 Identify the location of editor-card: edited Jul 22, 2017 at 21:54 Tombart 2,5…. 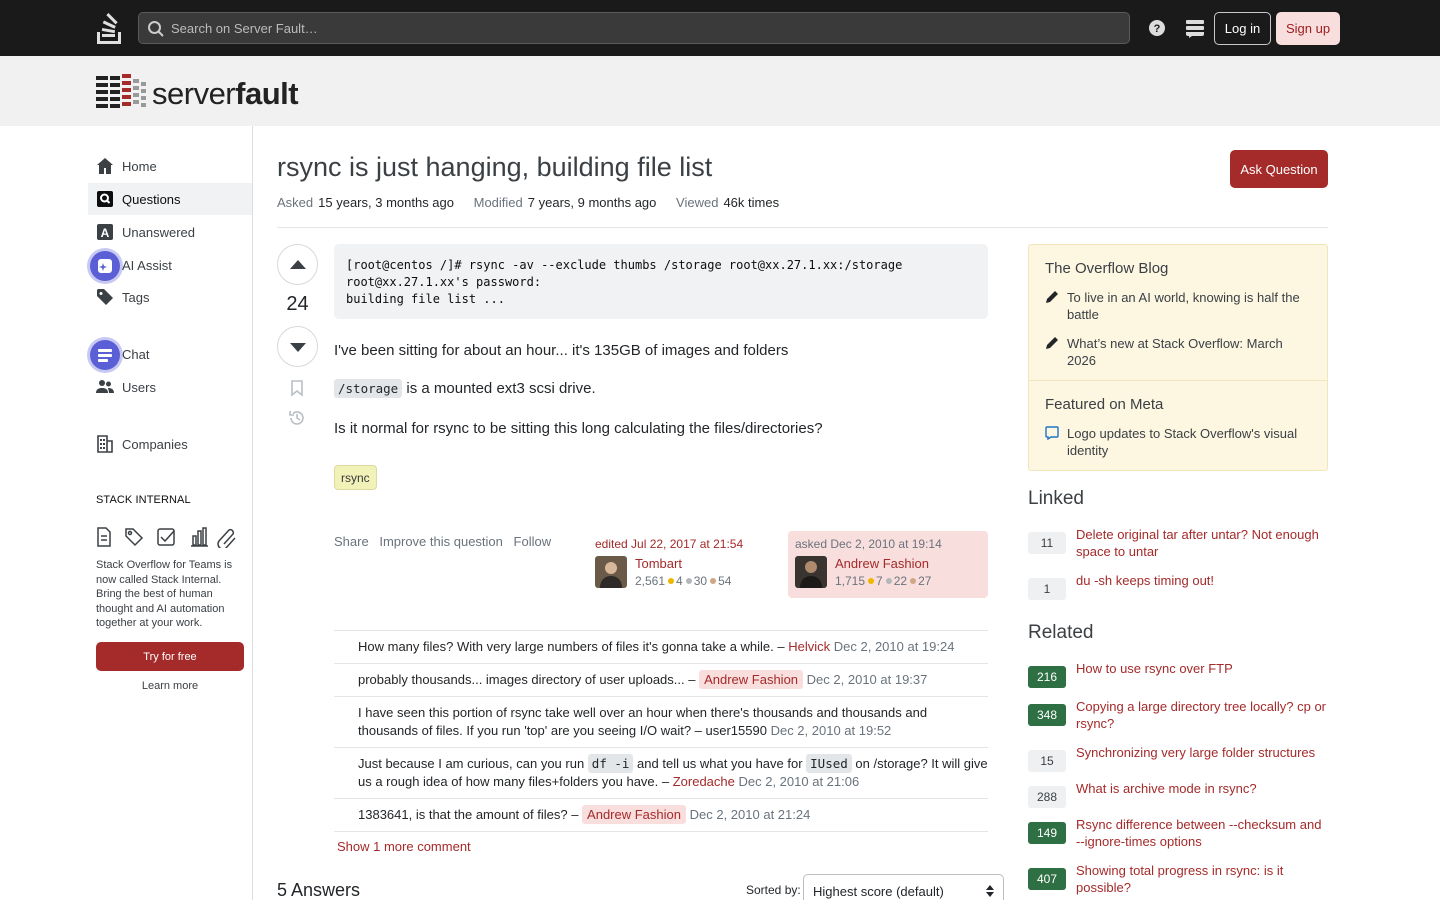
(688, 564).